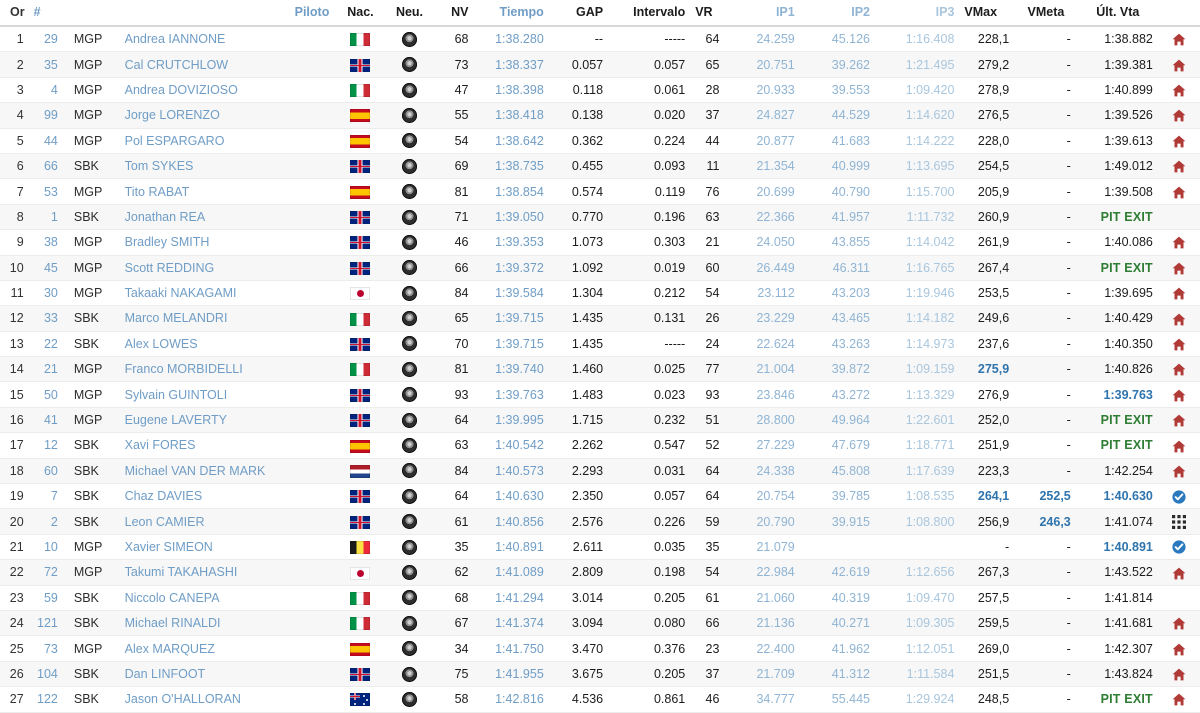 Image resolution: width=1200 pixels, height=713 pixels. What do you see at coordinates (46, 268) in the screenshot?
I see `cell-rider-number: 45` at bounding box center [46, 268].